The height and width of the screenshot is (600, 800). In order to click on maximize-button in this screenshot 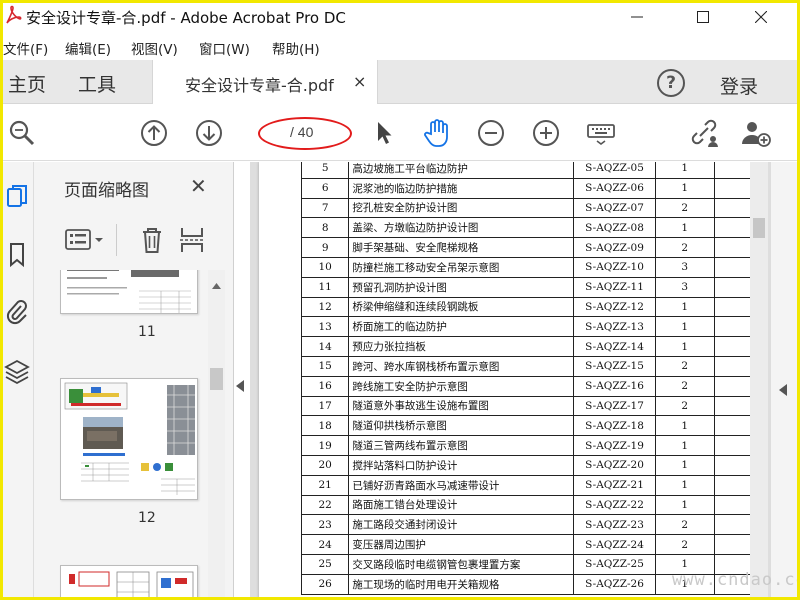, I will do `click(703, 16)`.